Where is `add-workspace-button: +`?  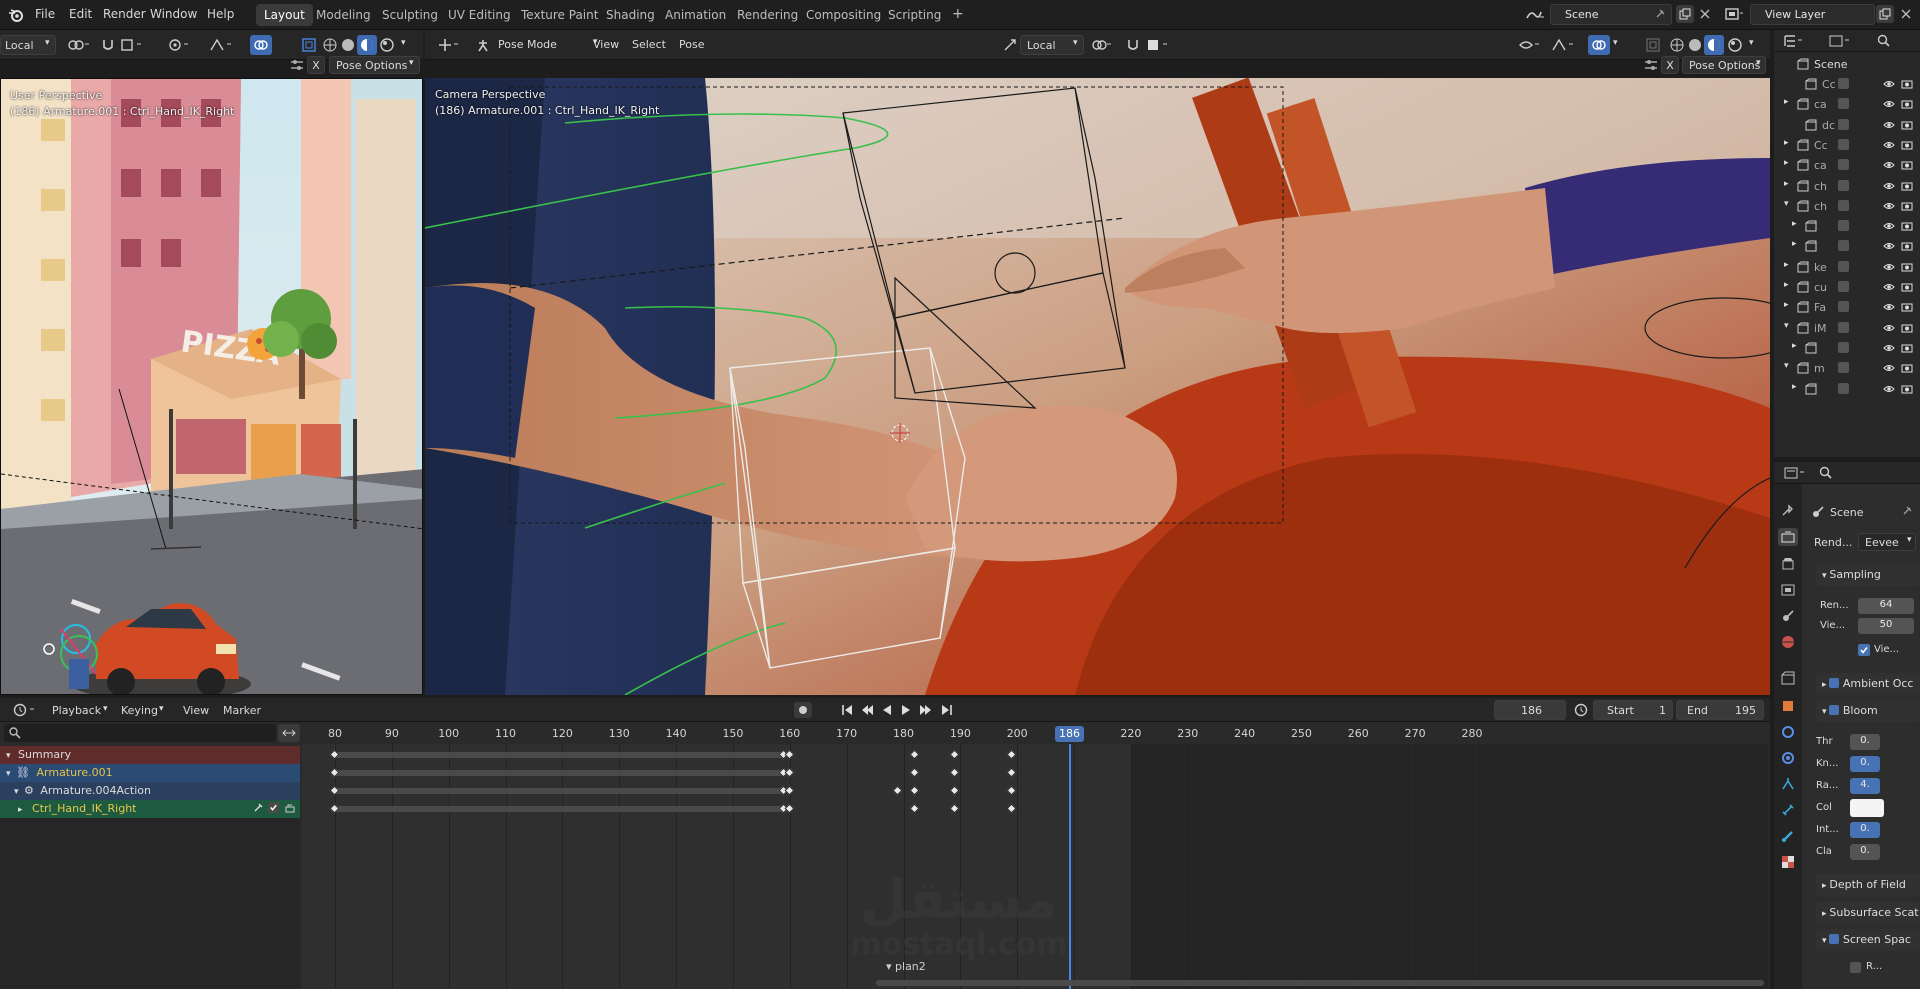
add-workspace-button: + is located at coordinates (958, 15).